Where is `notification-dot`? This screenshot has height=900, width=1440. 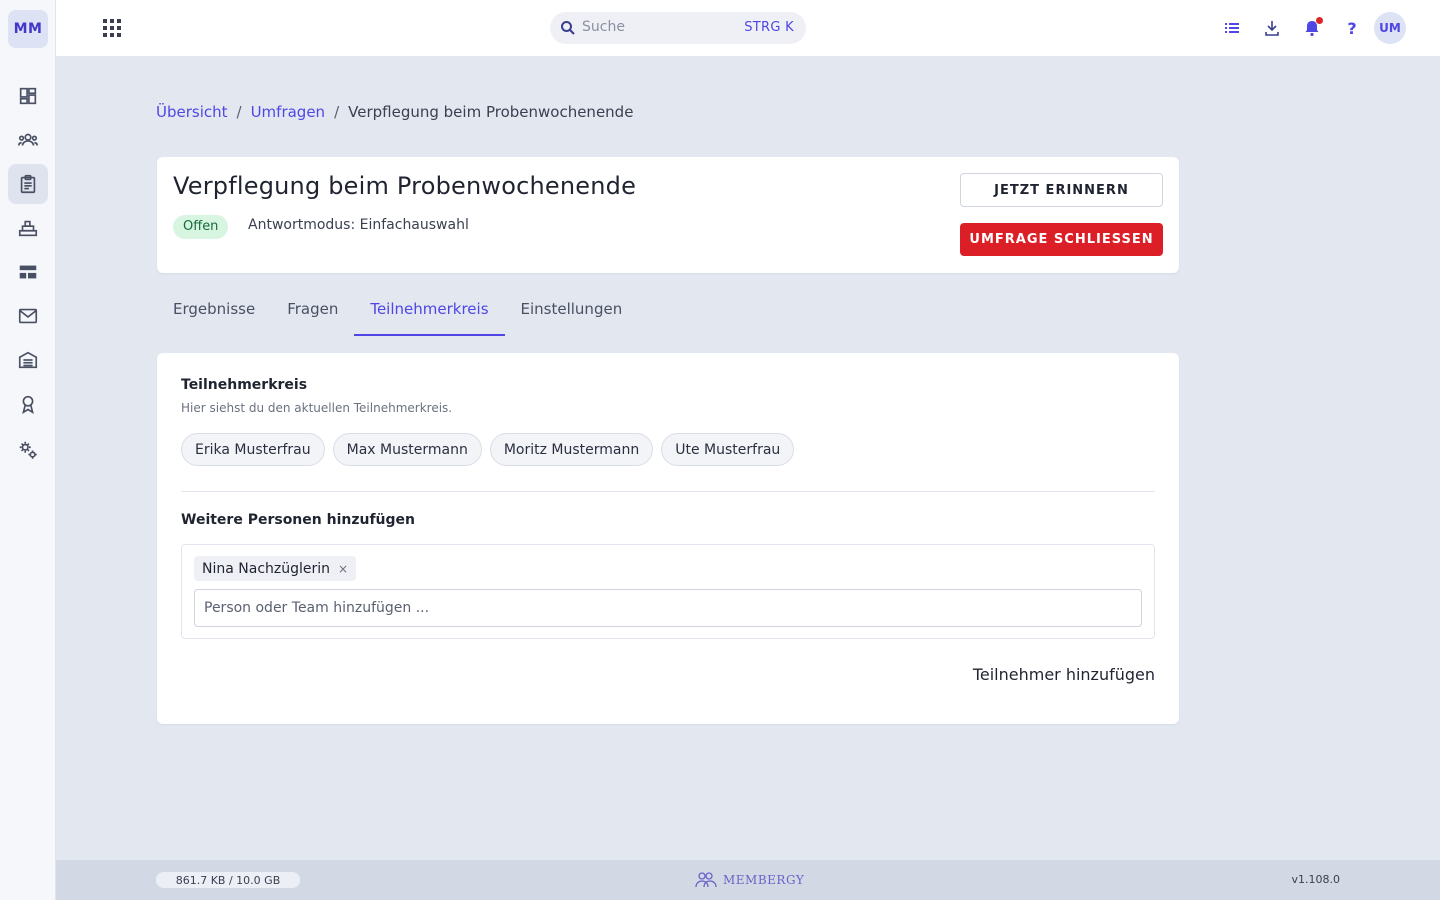
notification-dot is located at coordinates (1319, 20).